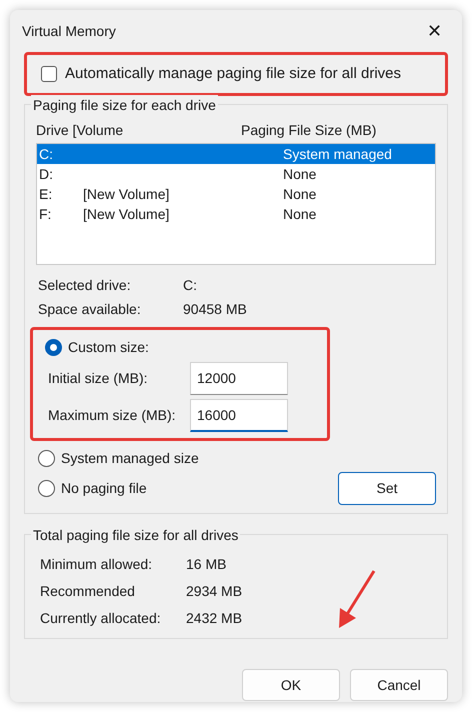  Describe the element at coordinates (214, 591) in the screenshot. I see `total-value: 2934 MB` at that location.